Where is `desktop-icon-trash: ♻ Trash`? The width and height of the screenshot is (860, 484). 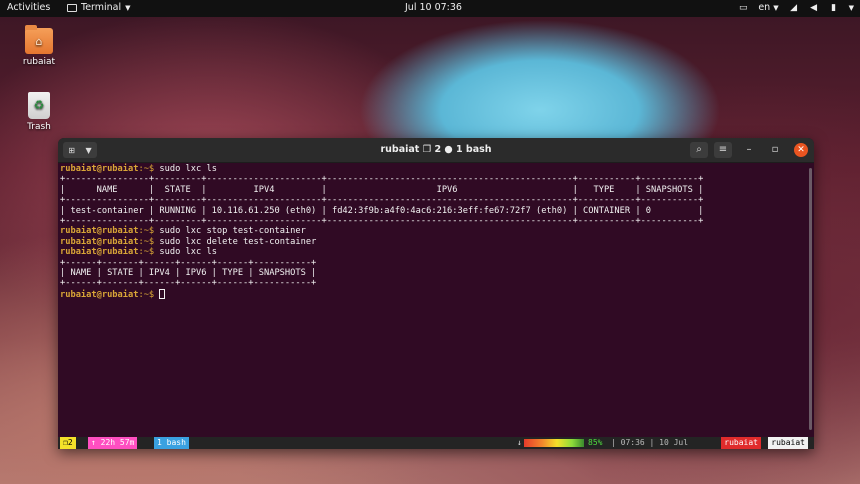
desktop-icon-trash: ♻ Trash is located at coordinates (39, 112).